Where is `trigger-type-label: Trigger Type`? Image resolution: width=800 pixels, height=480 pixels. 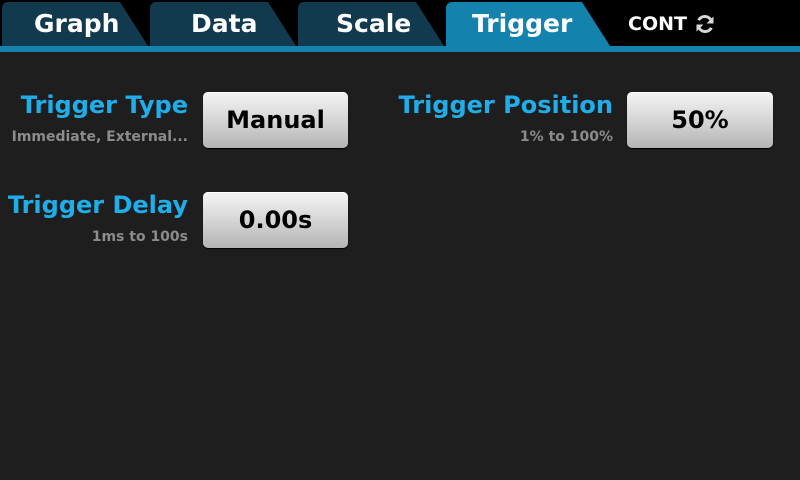
trigger-type-label: Trigger Type is located at coordinates (104, 105).